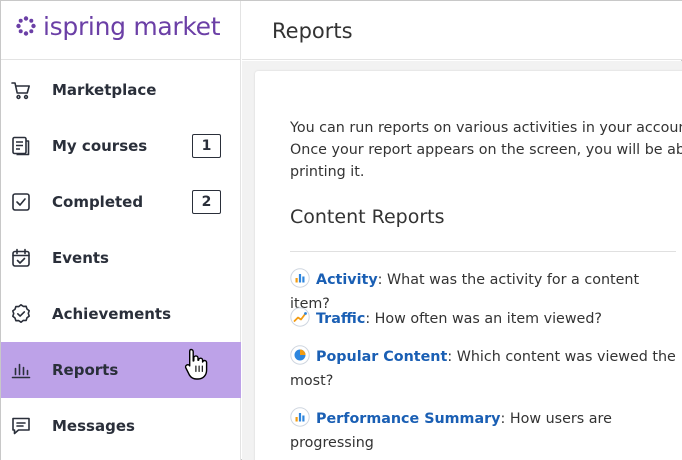  I want to click on sidebar-item-my-courses: My courses 1, so click(121, 146).